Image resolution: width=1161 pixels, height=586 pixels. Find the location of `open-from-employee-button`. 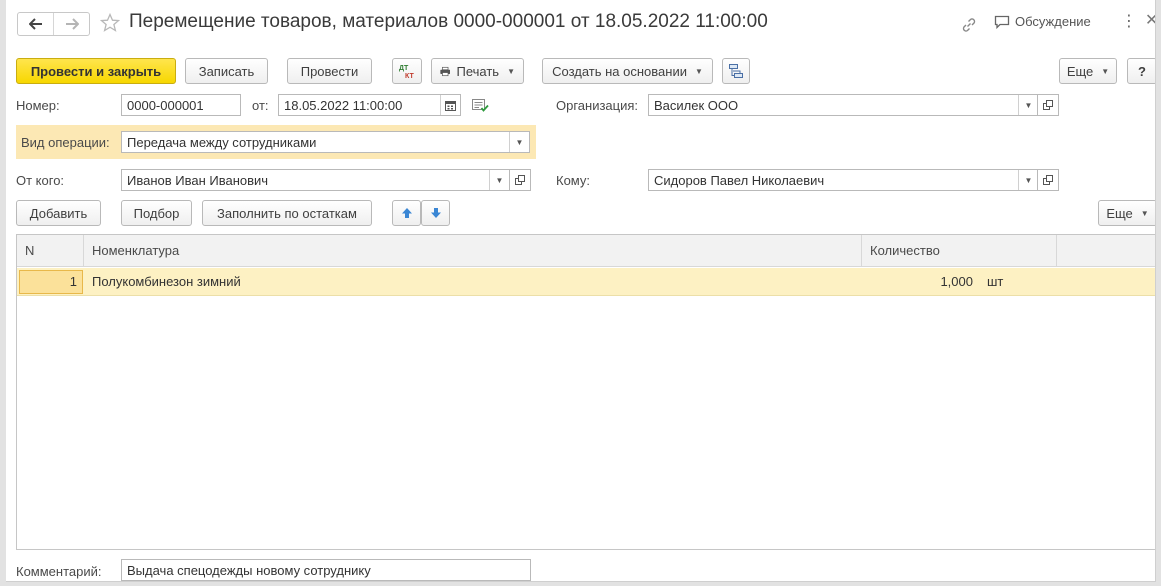

open-from-employee-button is located at coordinates (520, 180).